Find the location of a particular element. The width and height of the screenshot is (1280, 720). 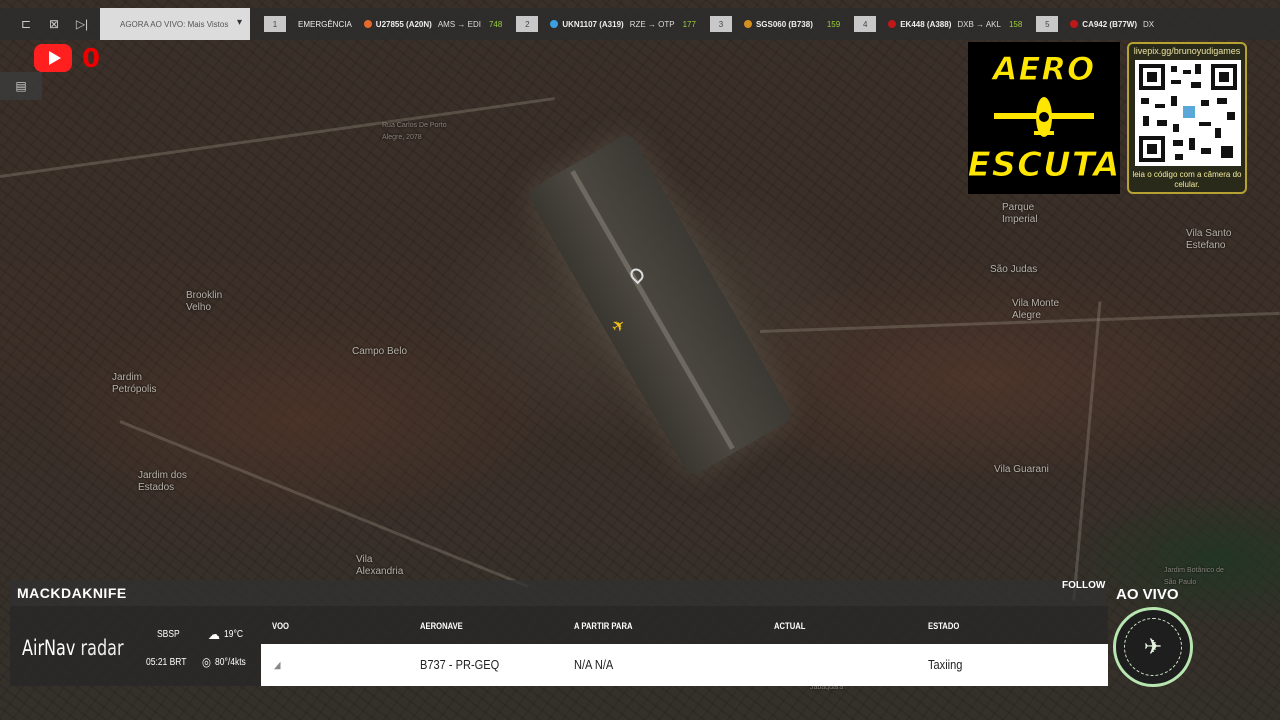

brand-name: AirNav is located at coordinates (49, 648).